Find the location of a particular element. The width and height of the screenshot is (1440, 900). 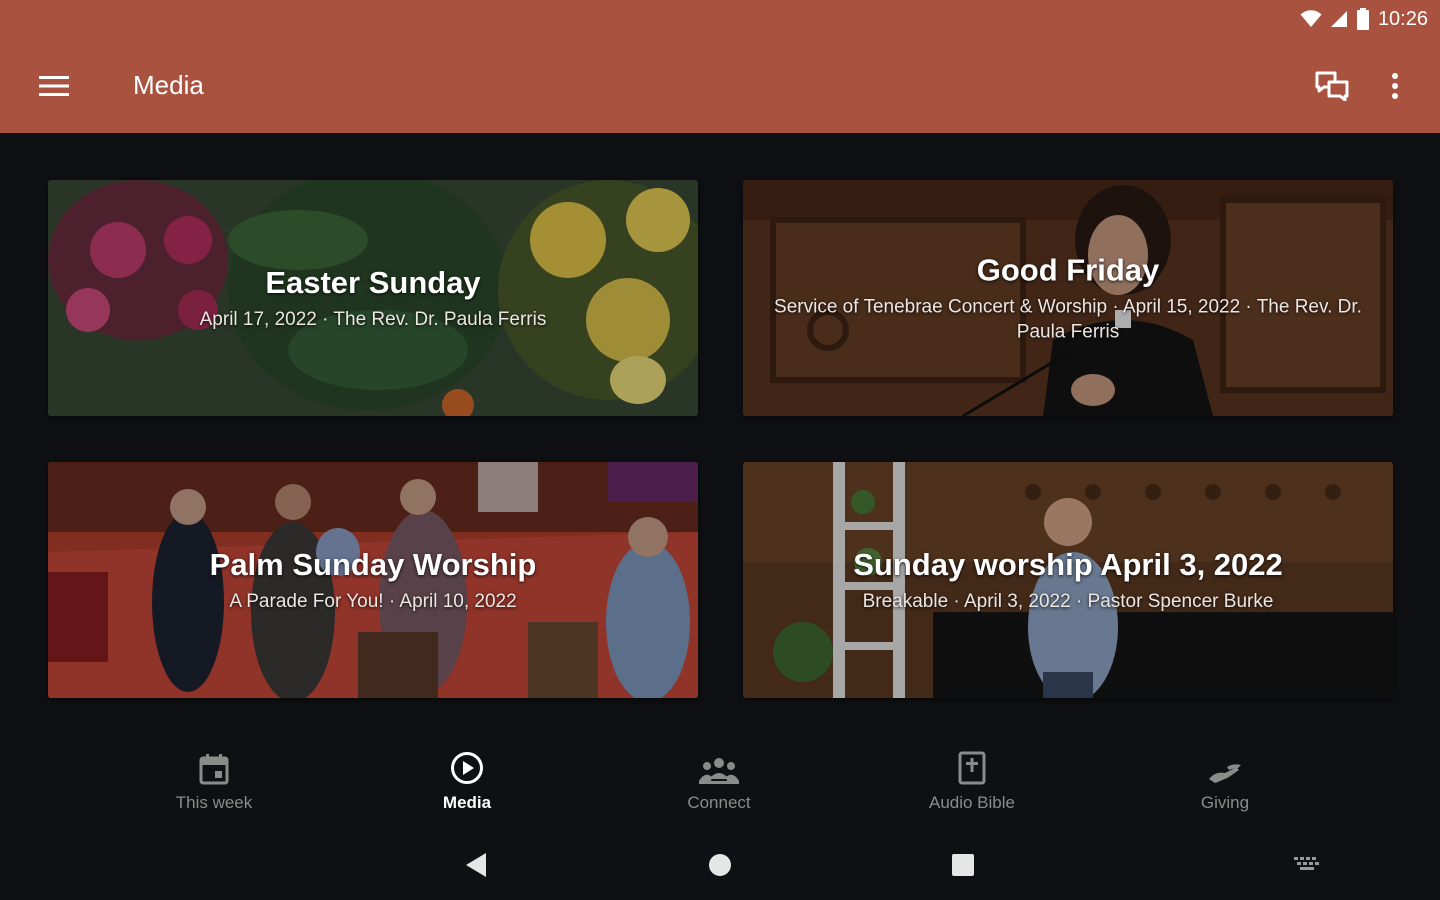

play-circle-icon is located at coordinates (467, 768).